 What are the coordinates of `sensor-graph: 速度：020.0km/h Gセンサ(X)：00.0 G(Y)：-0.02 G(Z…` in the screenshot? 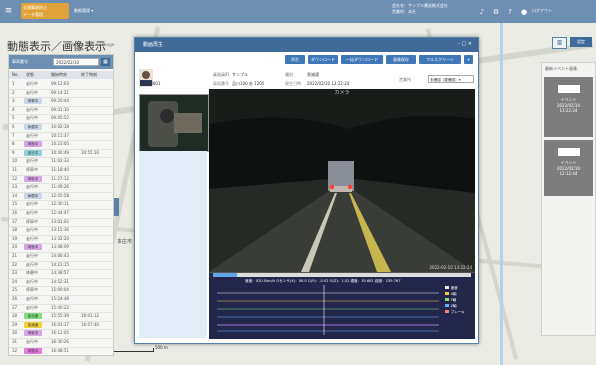 It's located at (342, 305).